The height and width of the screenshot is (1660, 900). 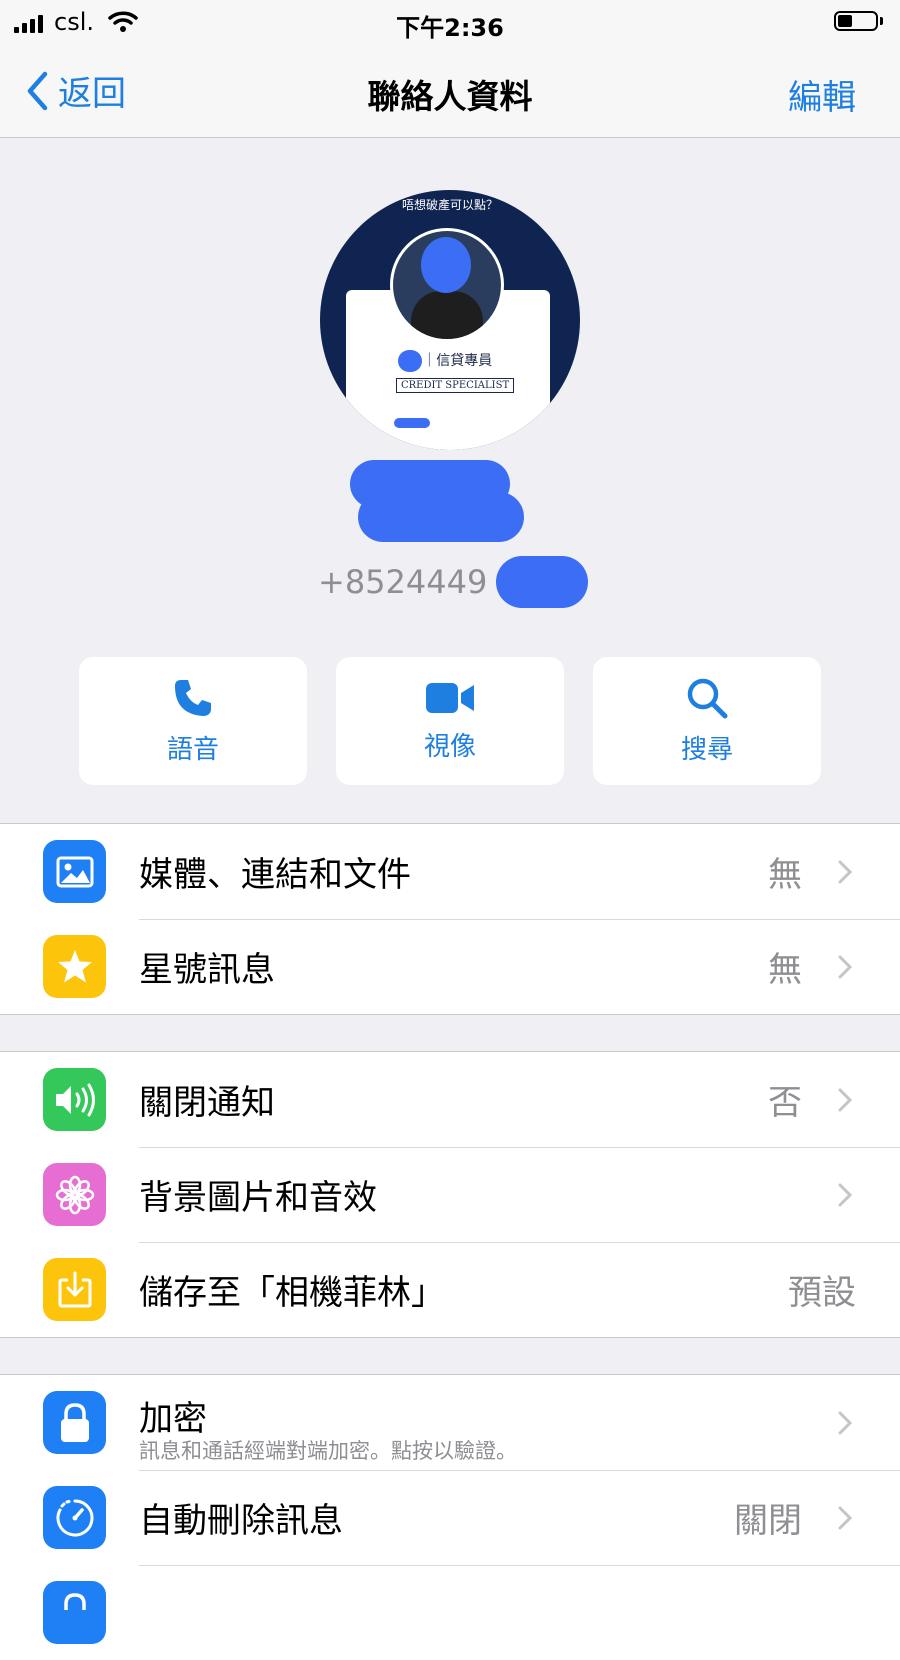 I want to click on avatar-card-badge: CREDIT SPECIALIST, so click(x=455, y=385).